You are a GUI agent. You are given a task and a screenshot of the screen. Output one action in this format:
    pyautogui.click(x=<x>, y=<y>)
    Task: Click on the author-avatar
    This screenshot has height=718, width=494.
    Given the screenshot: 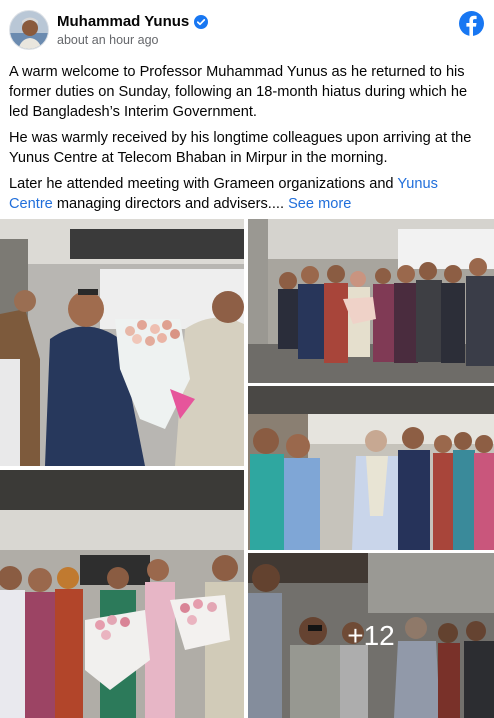 What is the action you would take?
    pyautogui.click(x=29, y=30)
    